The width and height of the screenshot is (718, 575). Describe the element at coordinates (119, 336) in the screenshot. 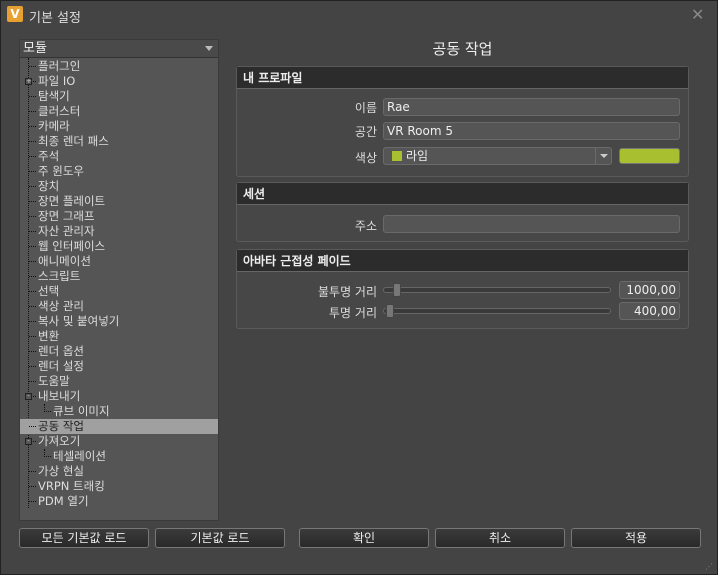

I see `tree-item: 변환` at that location.